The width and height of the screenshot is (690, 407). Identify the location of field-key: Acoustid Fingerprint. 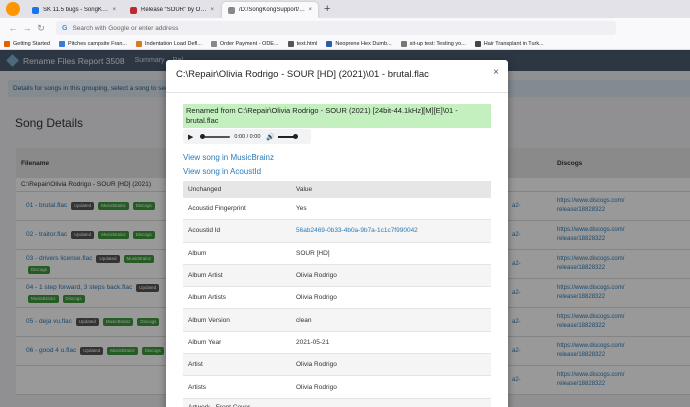
(217, 209).